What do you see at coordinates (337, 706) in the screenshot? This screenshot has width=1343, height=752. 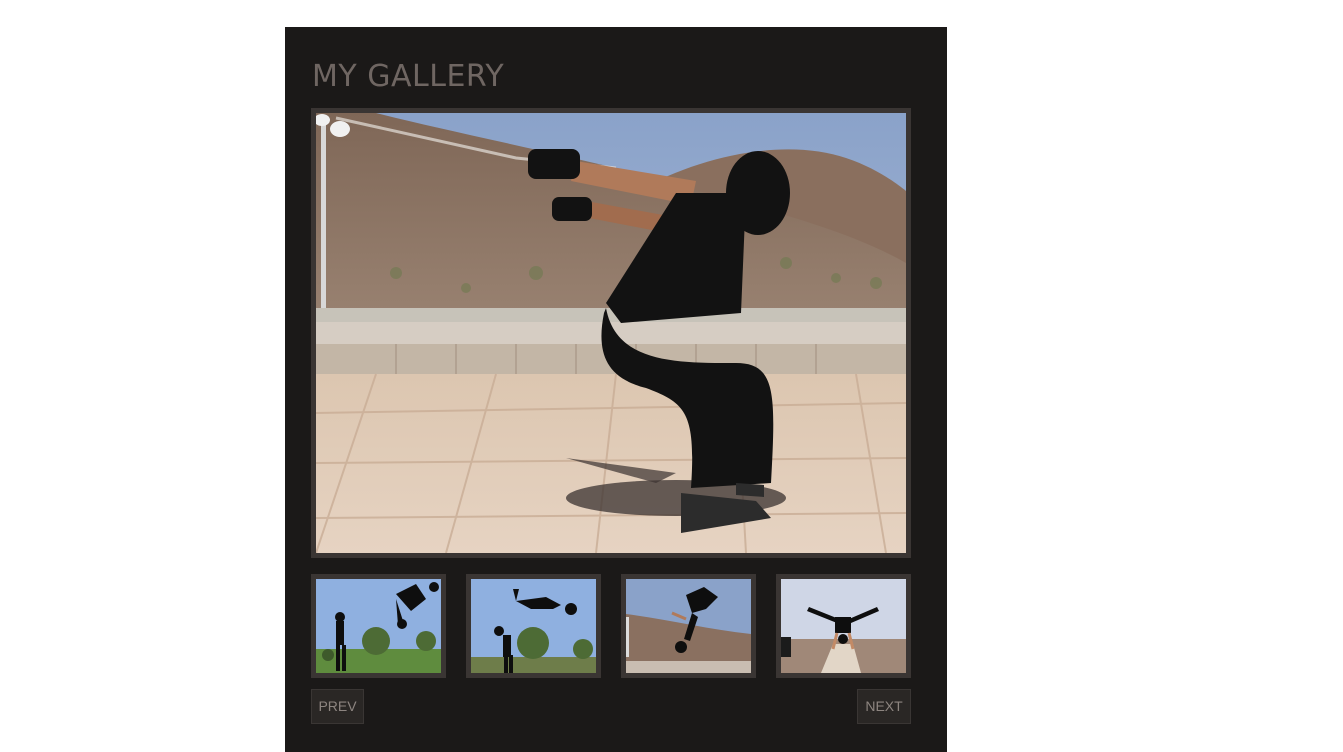 I see `prev-button: PREV` at bounding box center [337, 706].